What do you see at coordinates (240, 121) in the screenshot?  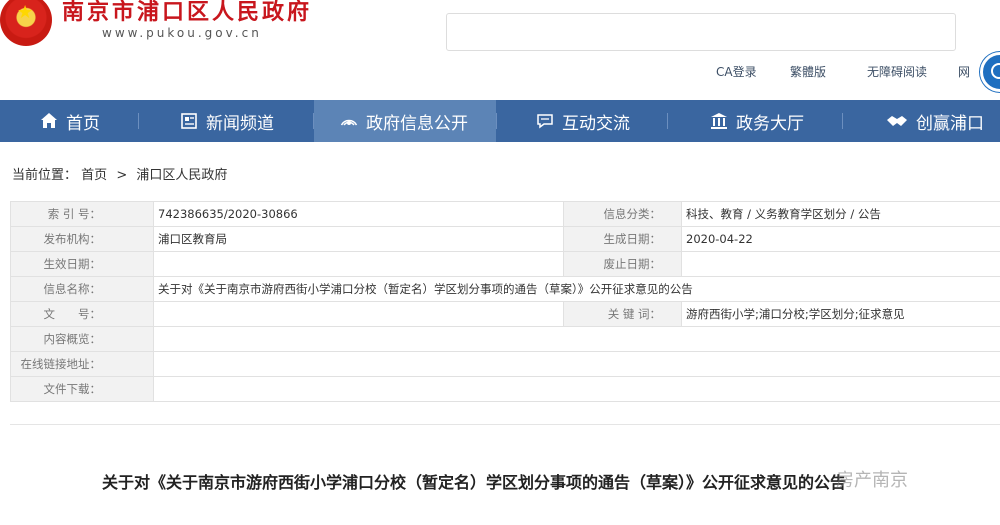 I see `nav-label: 新闻频道` at bounding box center [240, 121].